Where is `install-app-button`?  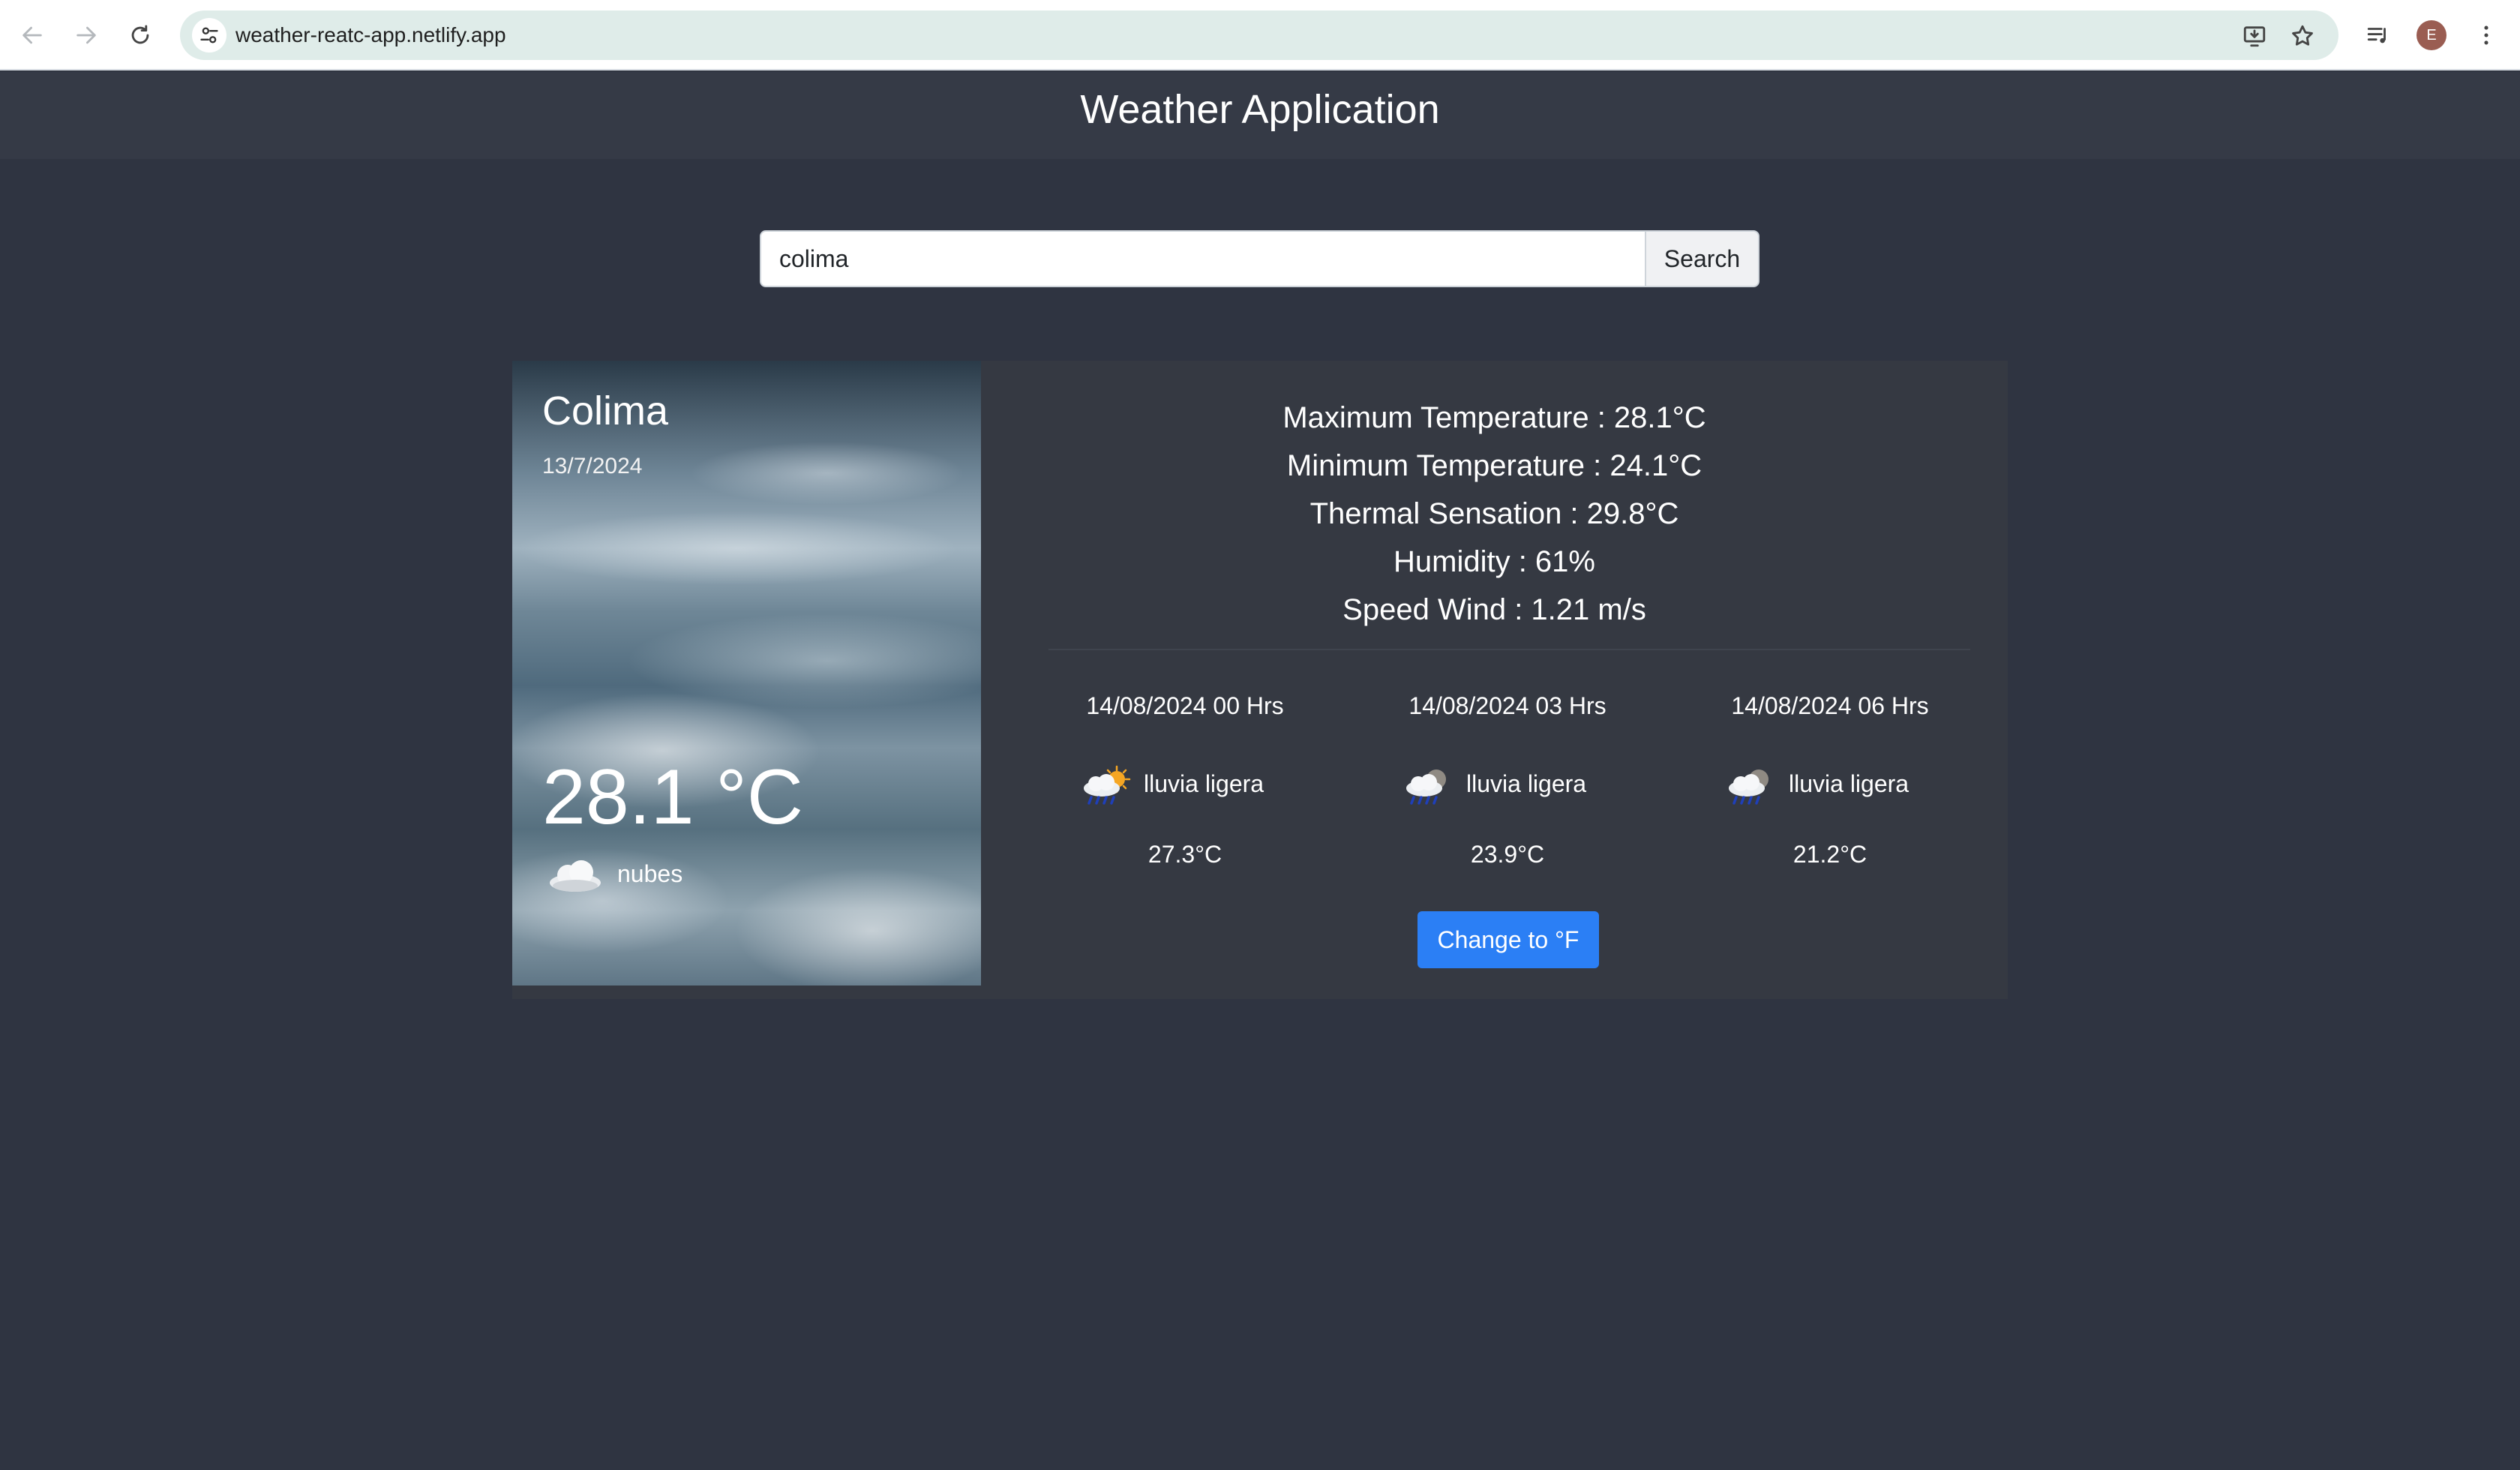
install-app-button is located at coordinates (2255, 36).